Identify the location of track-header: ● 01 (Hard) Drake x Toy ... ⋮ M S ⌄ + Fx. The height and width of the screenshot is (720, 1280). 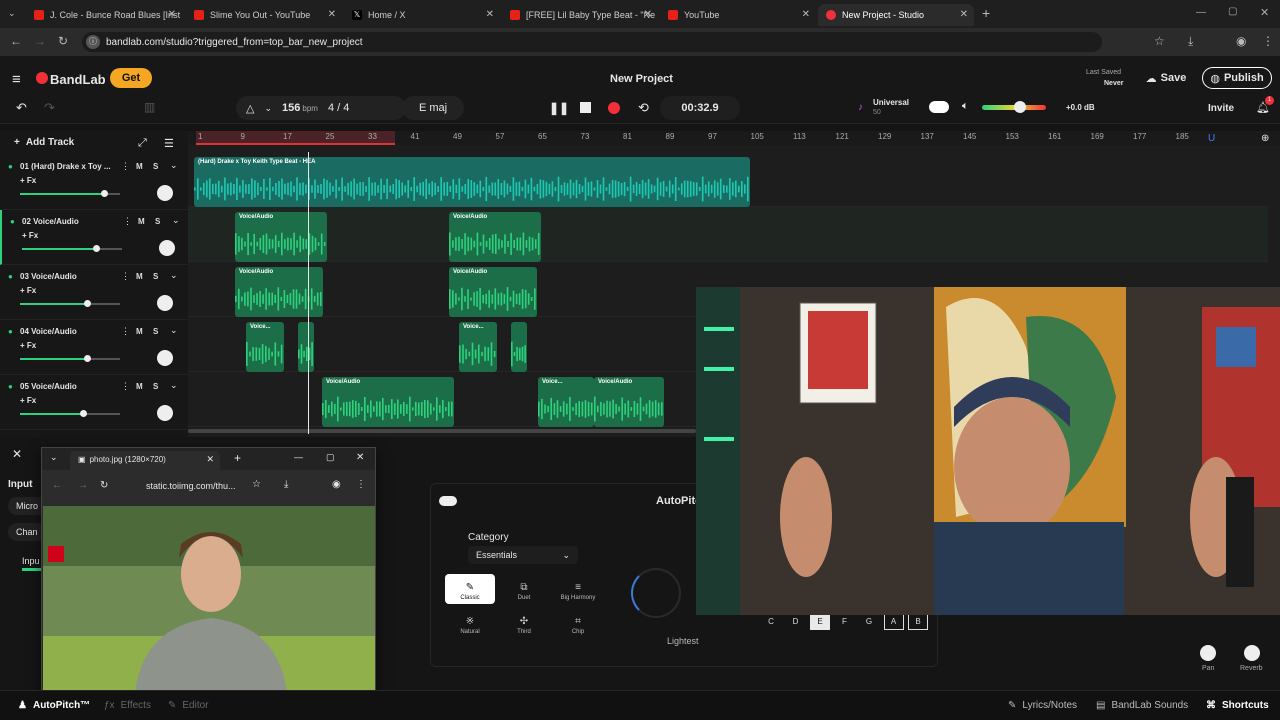
(94, 182).